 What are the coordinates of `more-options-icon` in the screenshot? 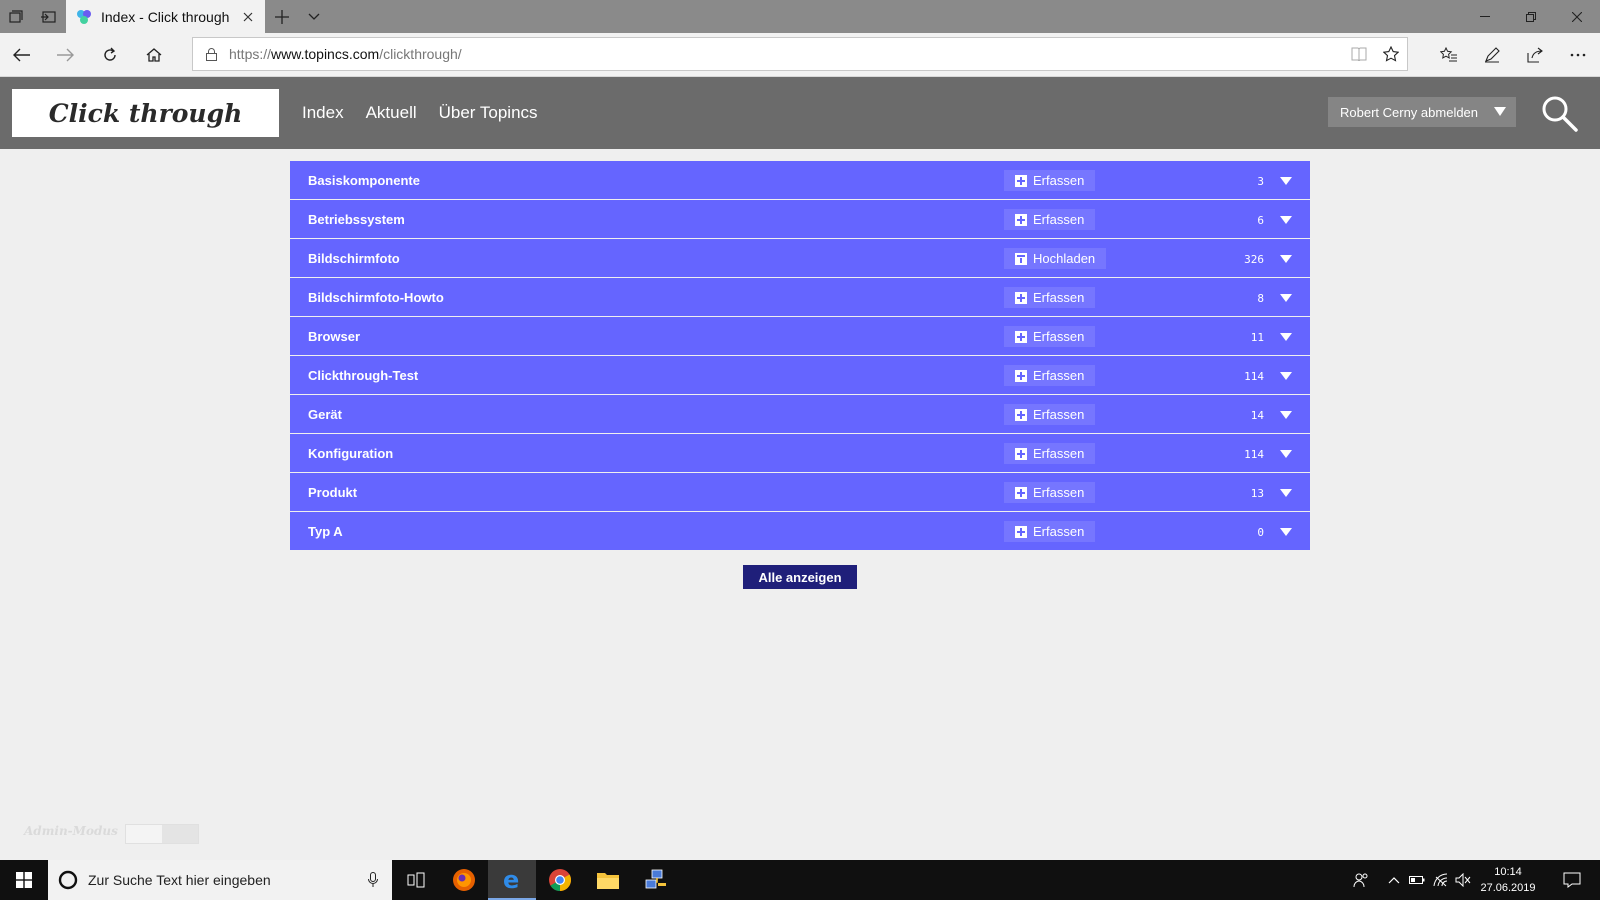 It's located at (1578, 55).